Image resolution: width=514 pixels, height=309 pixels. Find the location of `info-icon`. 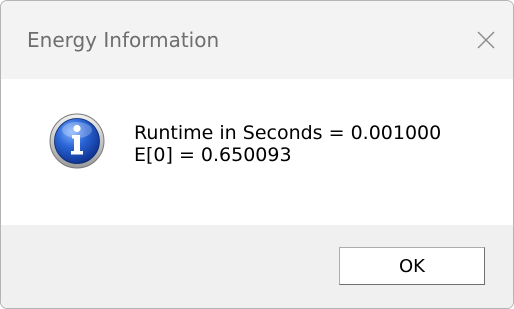

info-icon is located at coordinates (77, 141).